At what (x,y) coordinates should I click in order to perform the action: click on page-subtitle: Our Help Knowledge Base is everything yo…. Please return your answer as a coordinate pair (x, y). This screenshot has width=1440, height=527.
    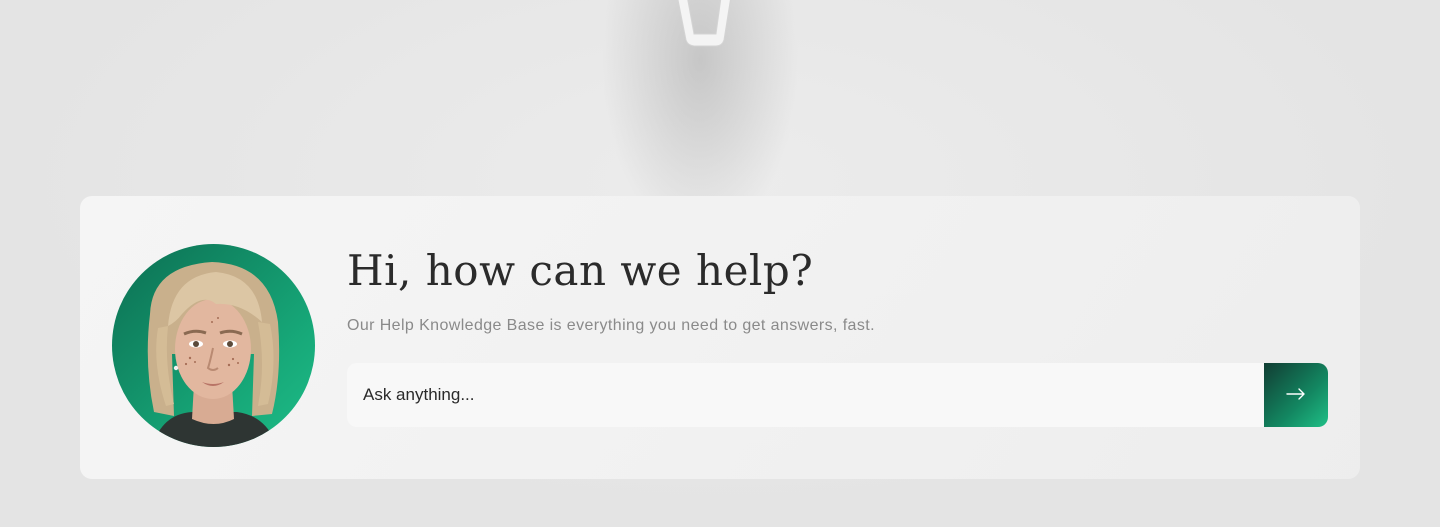
    Looking at the image, I should click on (611, 325).